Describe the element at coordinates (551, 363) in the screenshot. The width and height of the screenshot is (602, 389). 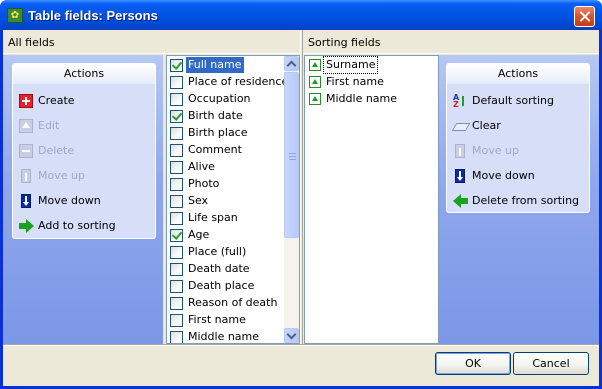
I see `cancel-button: Cancel` at that location.